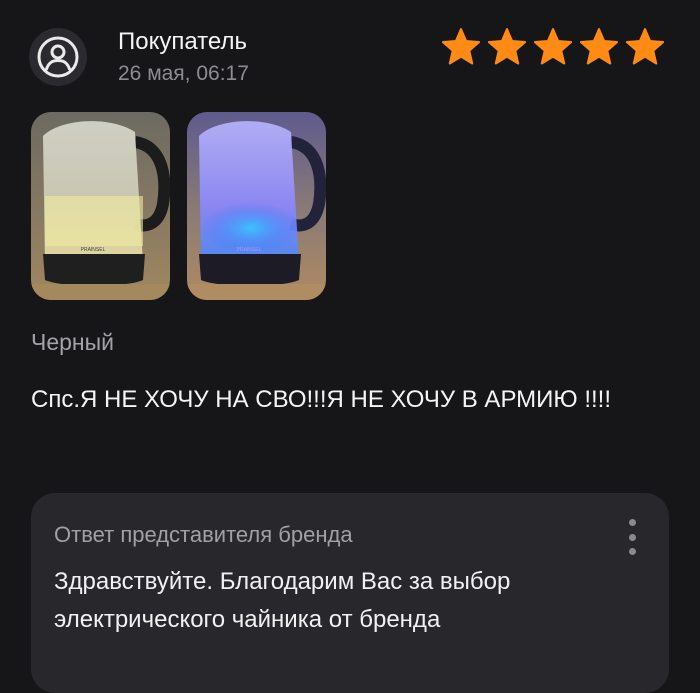 The image size is (700, 693). I want to click on author-name: Покупатель, so click(182, 41).